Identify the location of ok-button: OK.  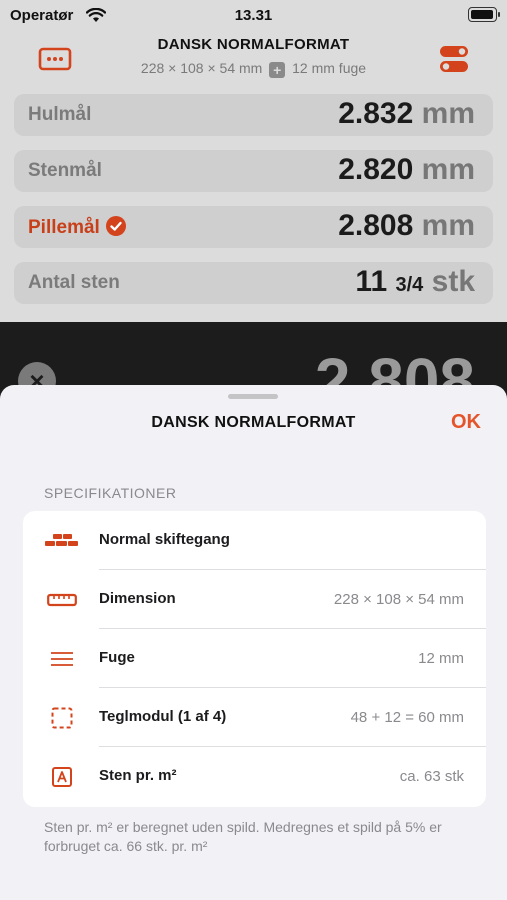
(466, 422).